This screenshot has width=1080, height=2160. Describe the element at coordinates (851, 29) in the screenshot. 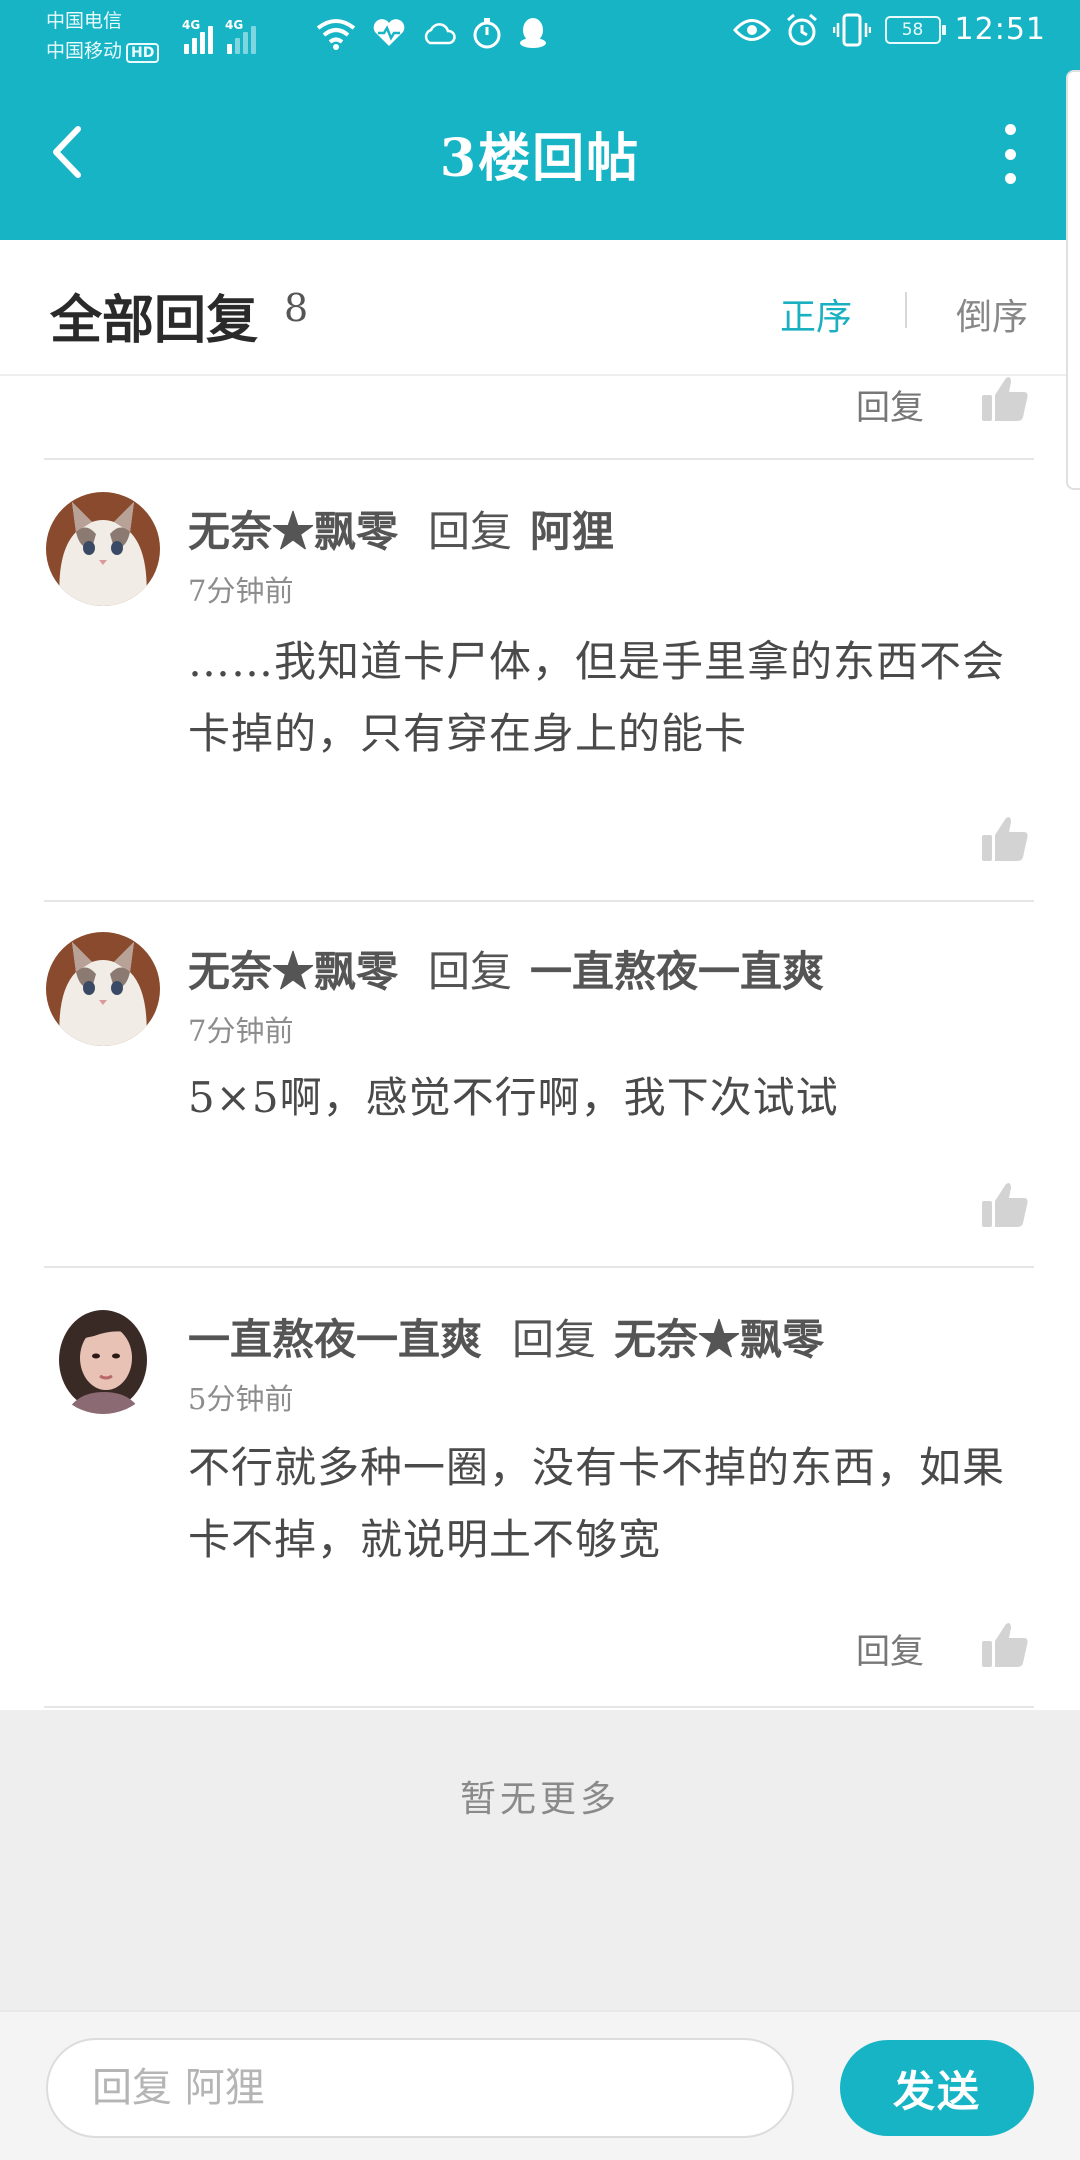

I see `vibrate-icon` at that location.